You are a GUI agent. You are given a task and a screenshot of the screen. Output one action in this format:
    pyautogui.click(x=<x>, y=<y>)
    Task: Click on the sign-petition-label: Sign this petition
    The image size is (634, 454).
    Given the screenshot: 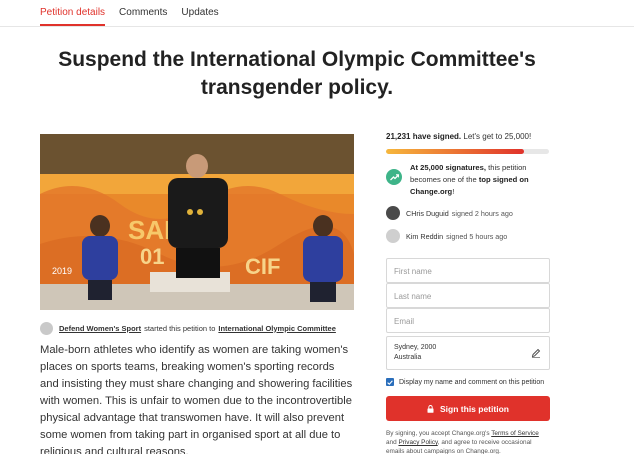 What is the action you would take?
    pyautogui.click(x=474, y=408)
    